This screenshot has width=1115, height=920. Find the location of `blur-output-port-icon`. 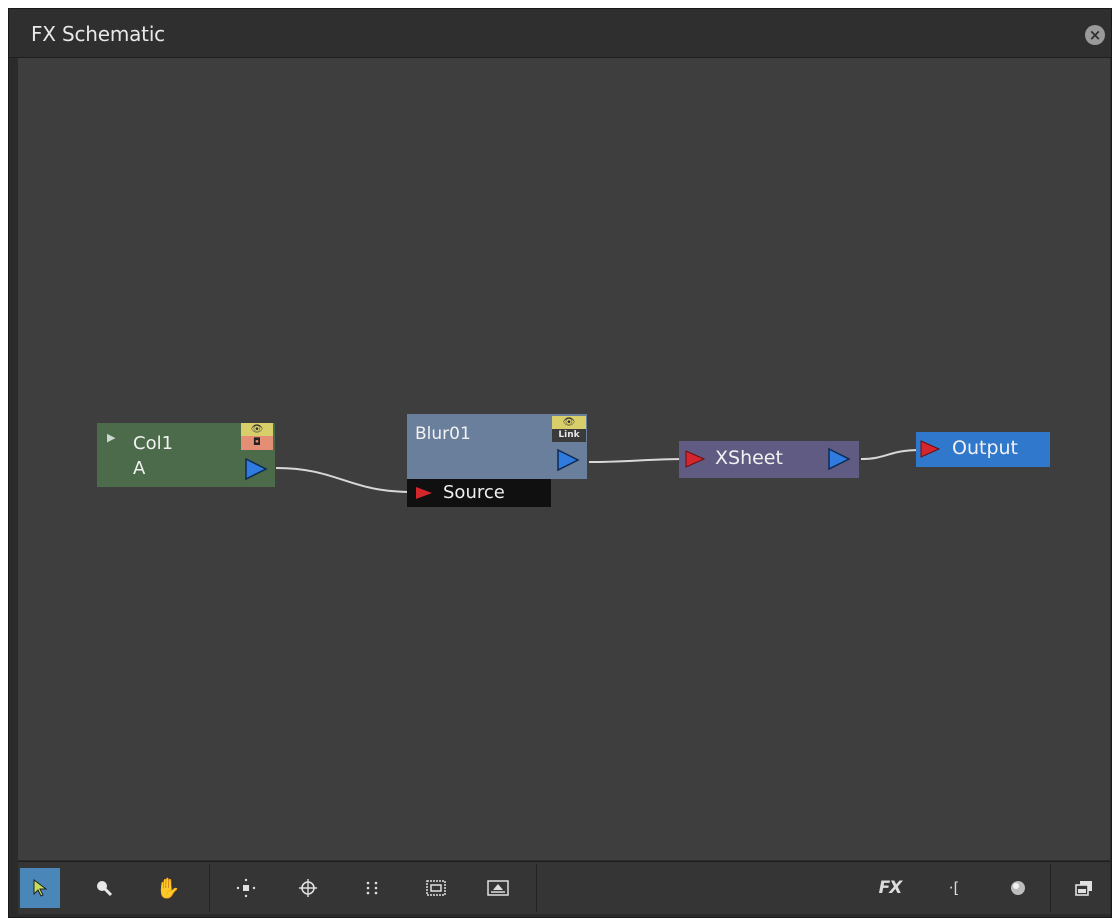

blur-output-port-icon is located at coordinates (568, 460).